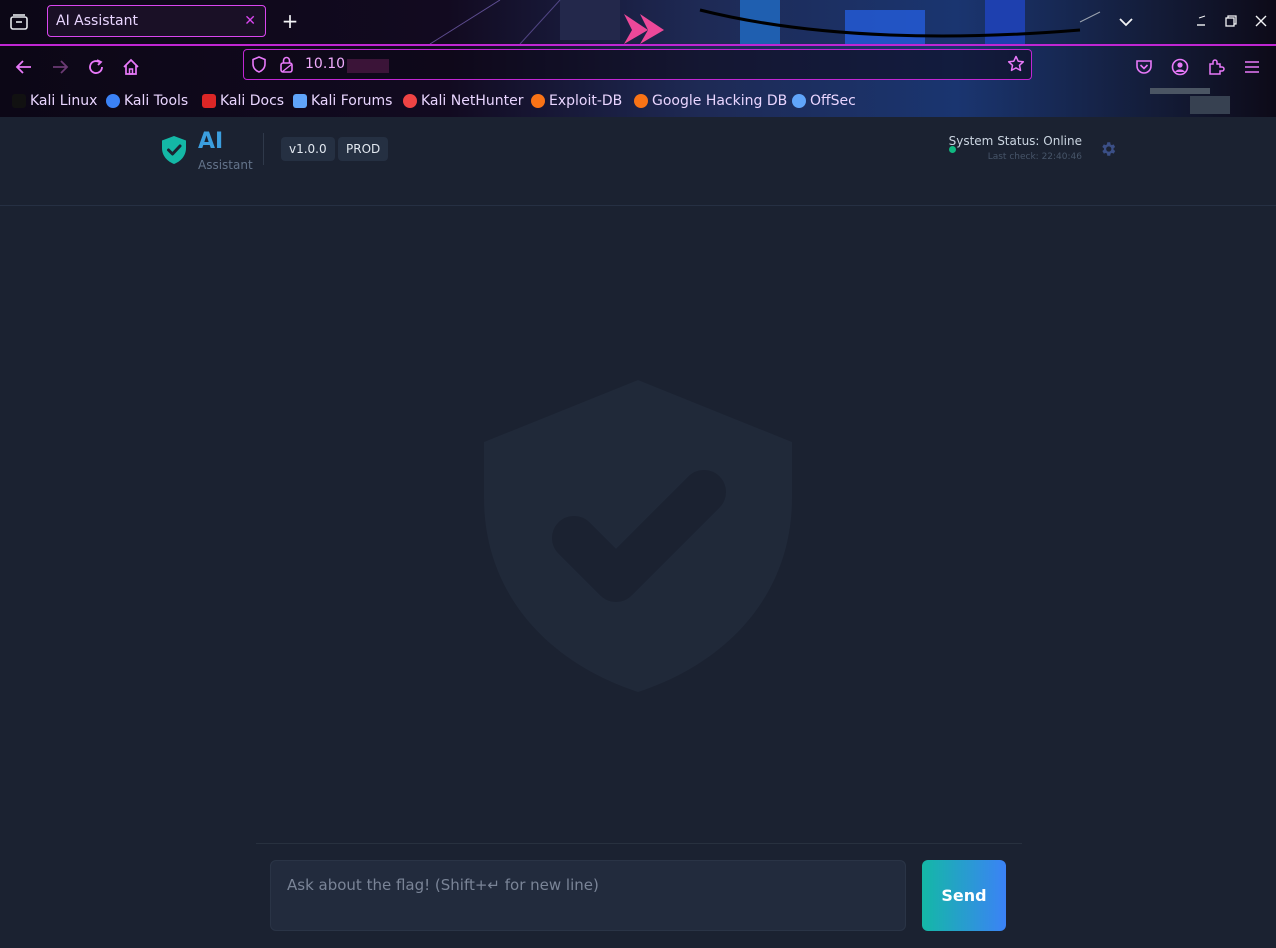 The width and height of the screenshot is (1276, 948). I want to click on minimize-icon, so click(1201, 22).